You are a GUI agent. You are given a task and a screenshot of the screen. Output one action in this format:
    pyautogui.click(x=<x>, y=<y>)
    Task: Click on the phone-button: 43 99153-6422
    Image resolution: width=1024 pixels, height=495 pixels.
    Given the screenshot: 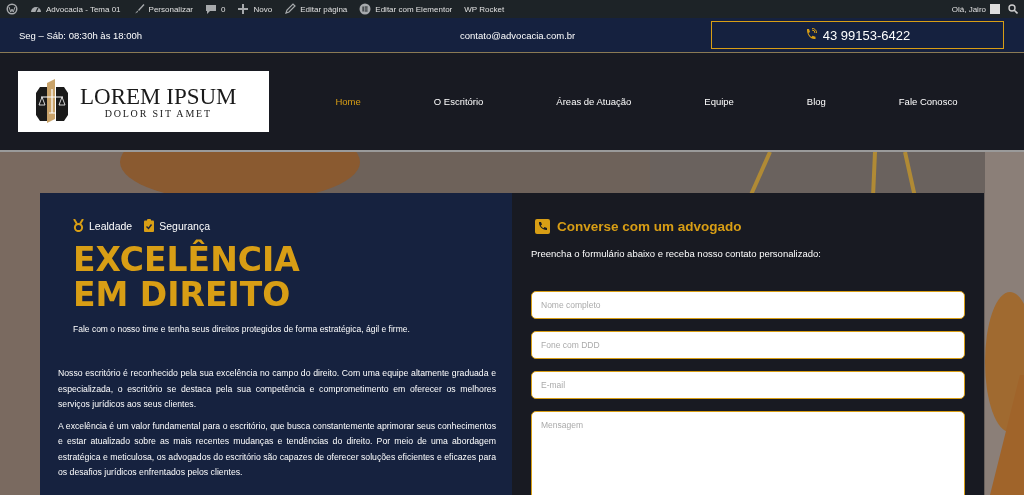 What is the action you would take?
    pyautogui.click(x=857, y=35)
    